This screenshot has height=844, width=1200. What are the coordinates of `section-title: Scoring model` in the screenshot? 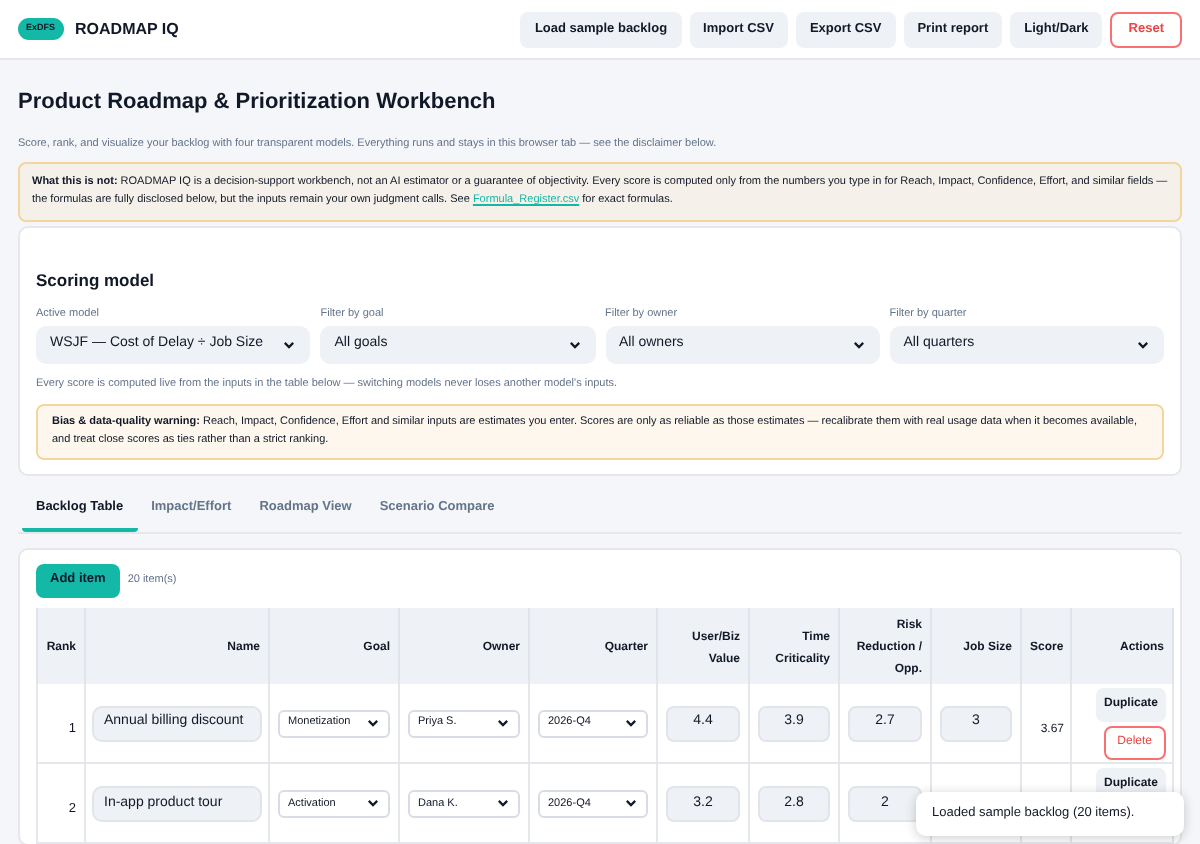 It's located at (96, 280).